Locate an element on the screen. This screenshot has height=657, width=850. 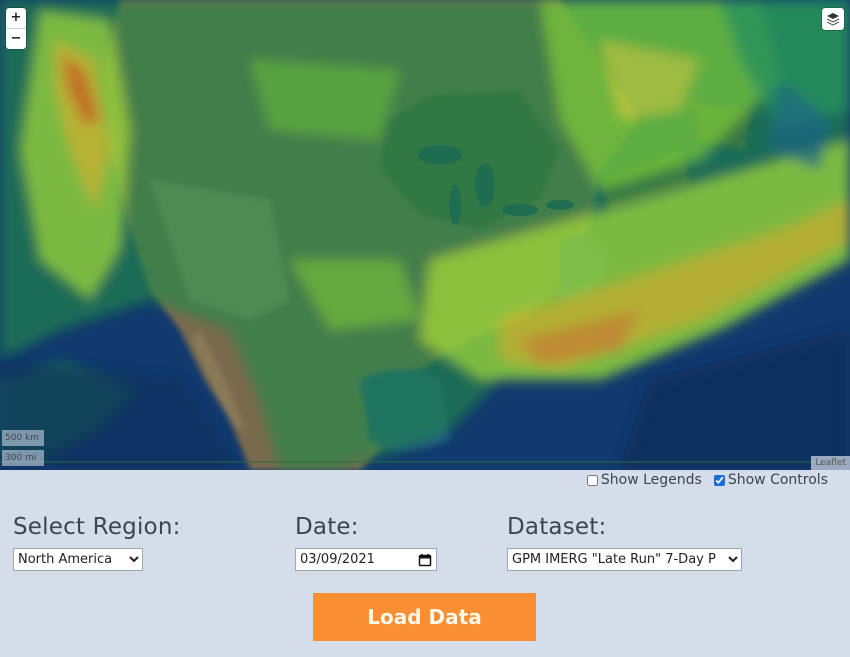
scale-km: 500 km is located at coordinates (23, 438).